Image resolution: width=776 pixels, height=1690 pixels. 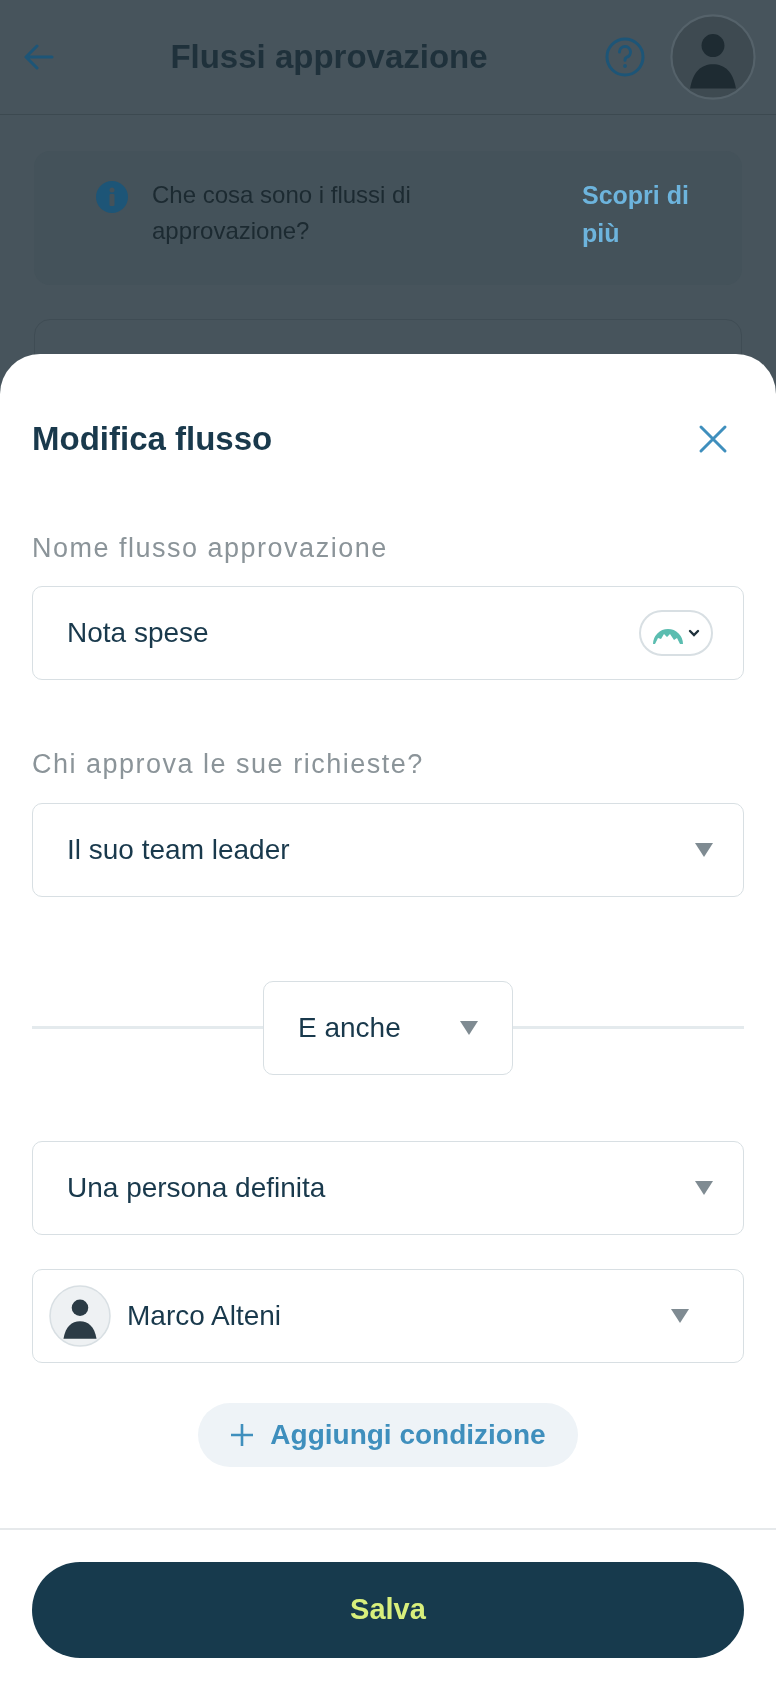 I want to click on avatar, so click(x=80, y=1315).